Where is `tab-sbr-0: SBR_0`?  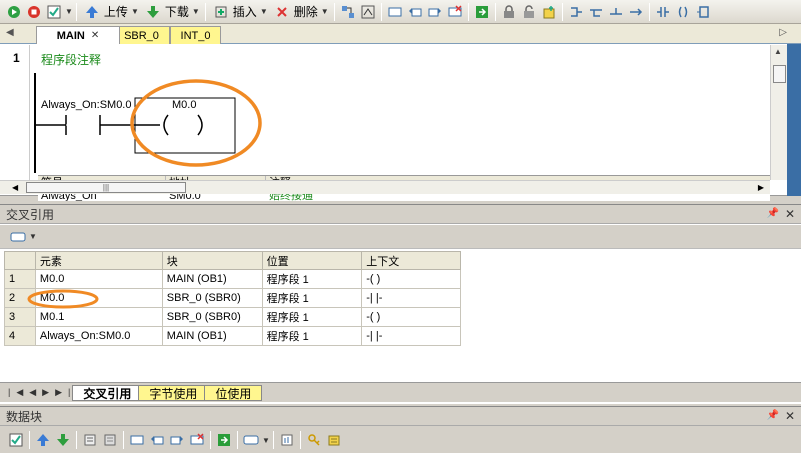
tab-sbr-0: SBR_0 is located at coordinates (141, 35).